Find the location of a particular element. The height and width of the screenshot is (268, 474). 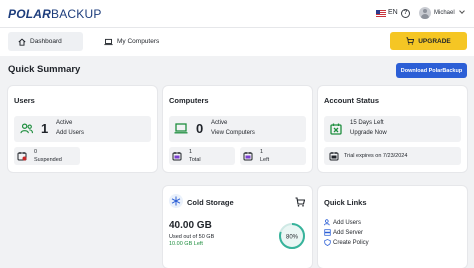

page-title: Quick Summary is located at coordinates (44, 69).